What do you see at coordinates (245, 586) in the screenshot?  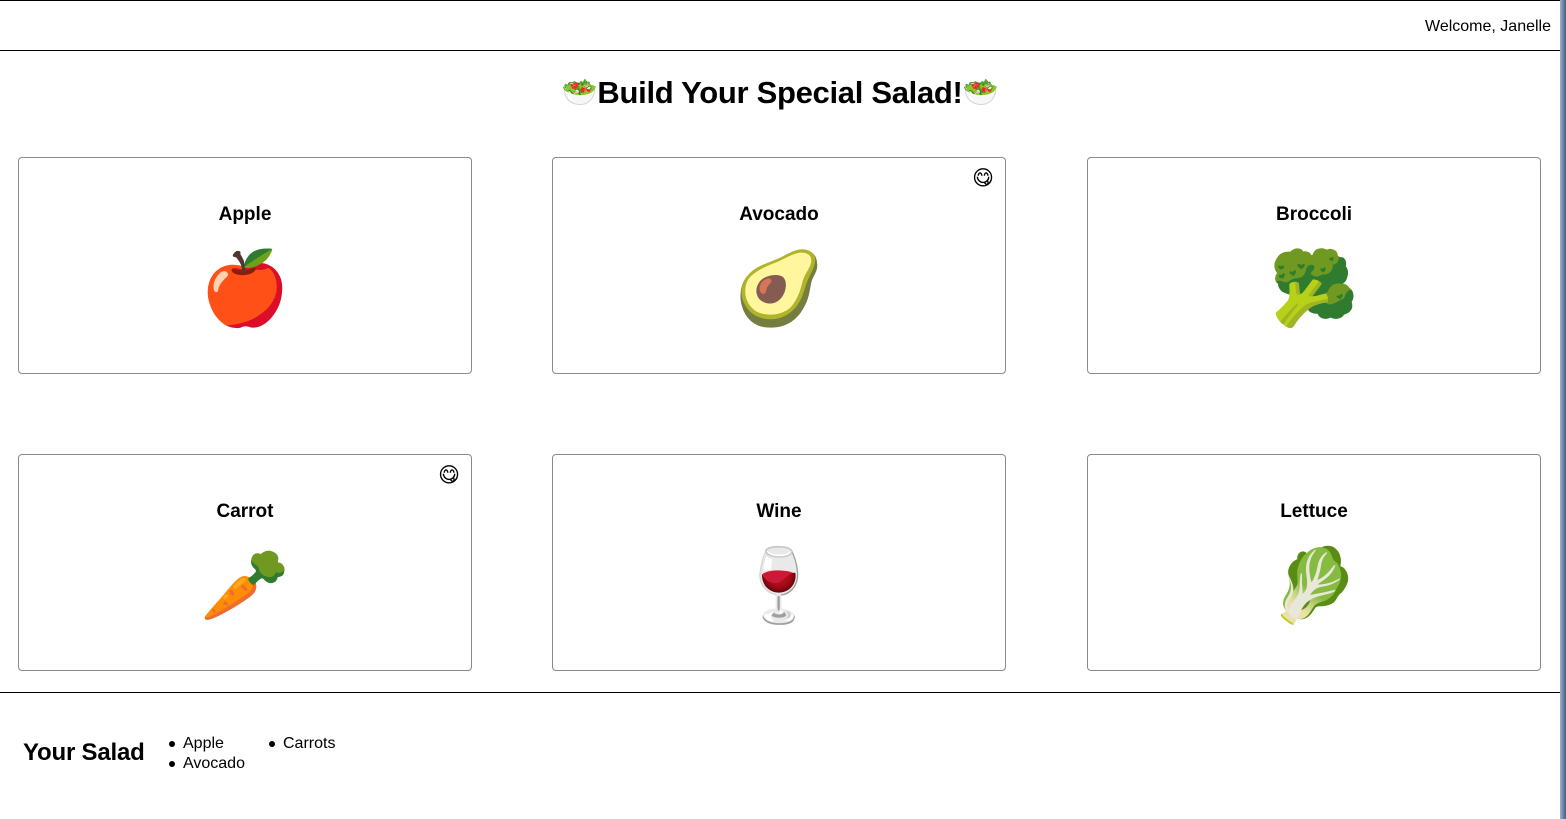 I see `carrot-icon: 🥕` at bounding box center [245, 586].